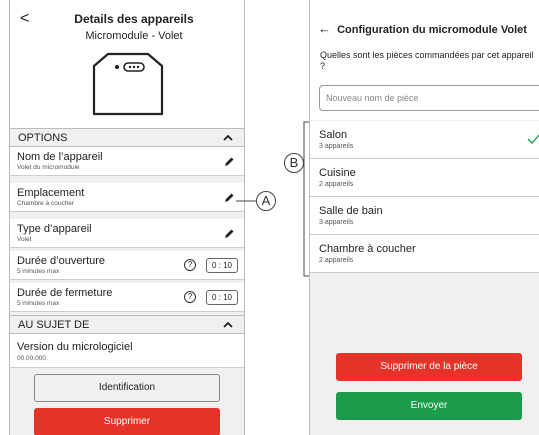 This screenshot has width=539, height=435. I want to click on checkmark-icon, so click(533, 139).